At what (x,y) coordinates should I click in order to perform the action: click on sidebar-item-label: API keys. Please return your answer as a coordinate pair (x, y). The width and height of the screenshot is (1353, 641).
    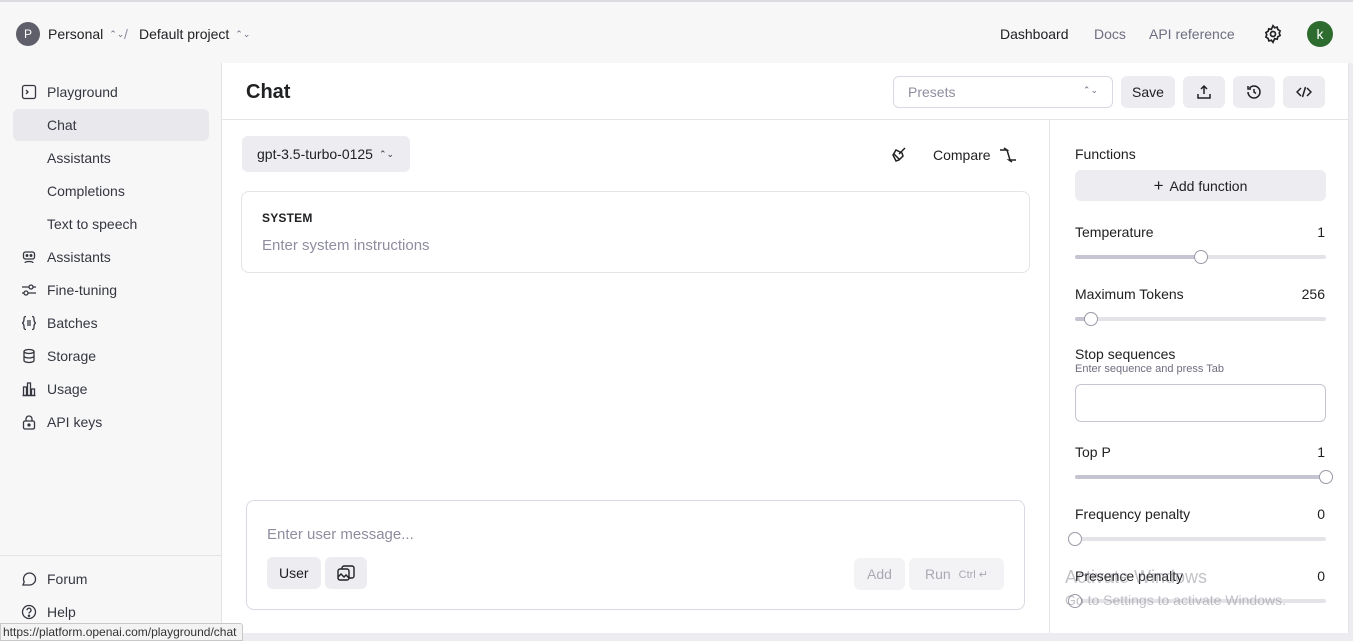
    Looking at the image, I should click on (75, 422).